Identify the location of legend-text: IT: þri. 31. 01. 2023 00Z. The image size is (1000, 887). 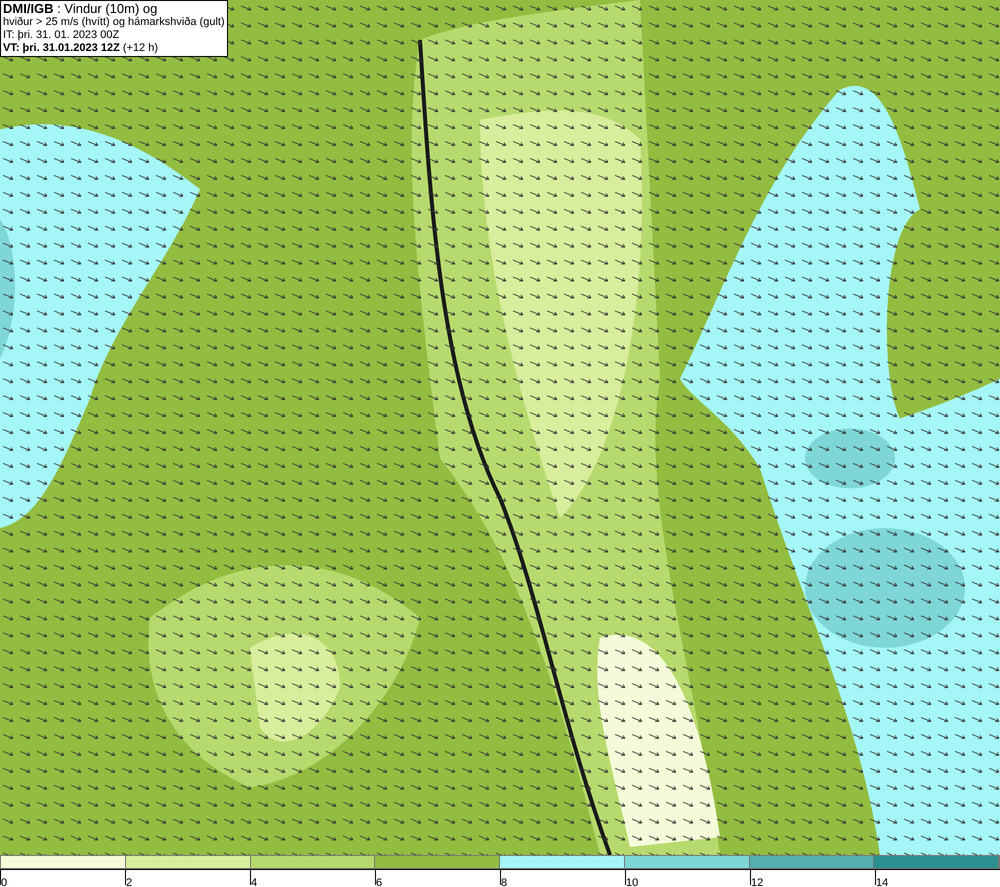
(61, 35).